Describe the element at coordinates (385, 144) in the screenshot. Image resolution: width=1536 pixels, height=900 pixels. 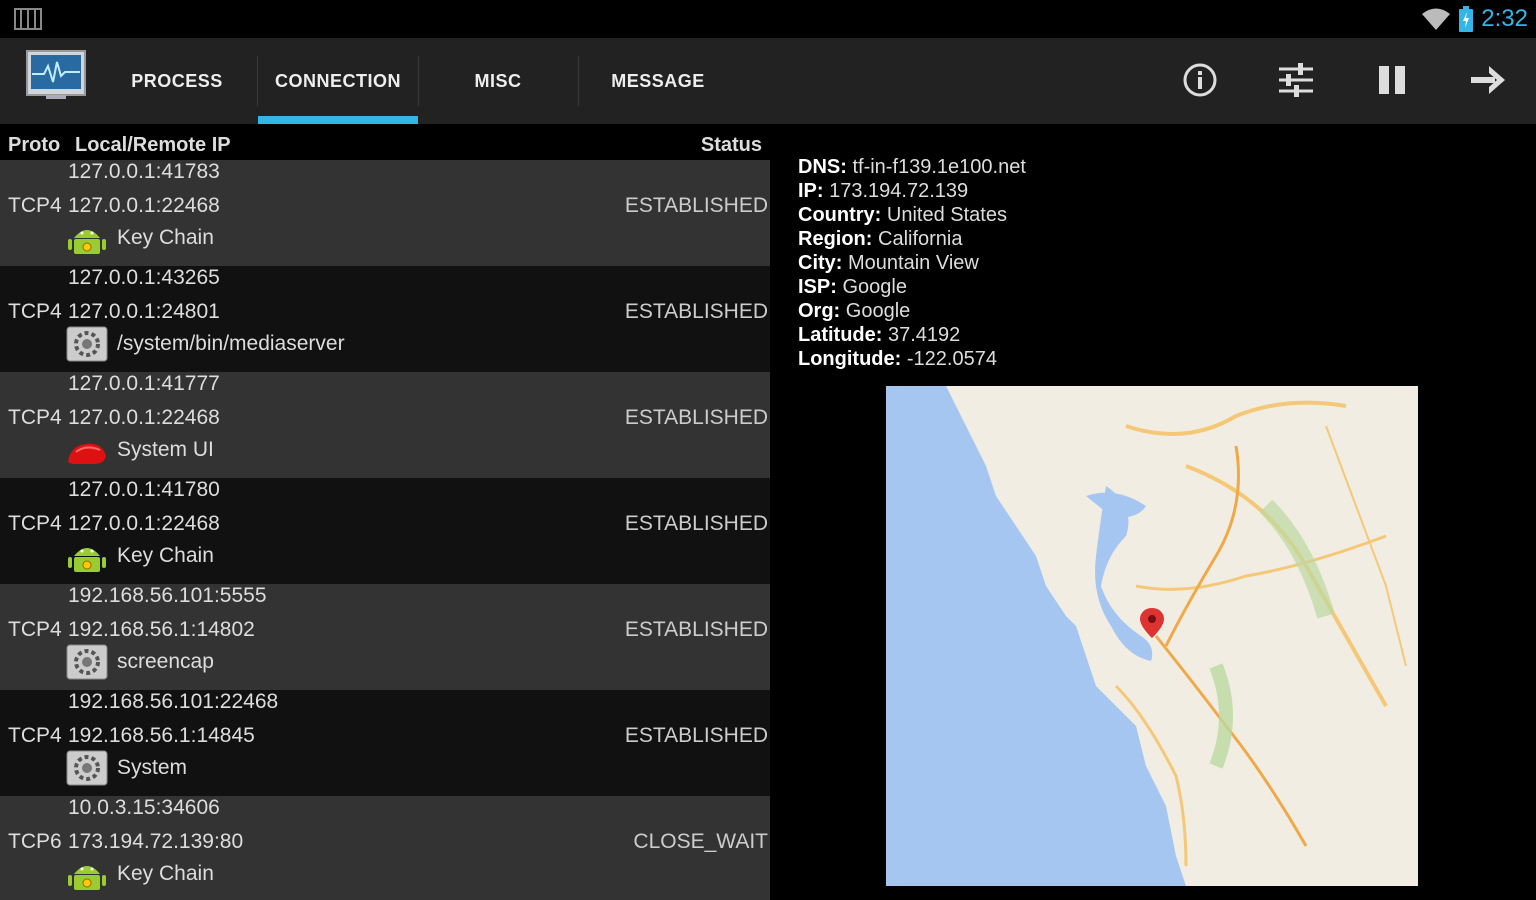
I see `list-header: Proto Local/Remote IP Status` at that location.